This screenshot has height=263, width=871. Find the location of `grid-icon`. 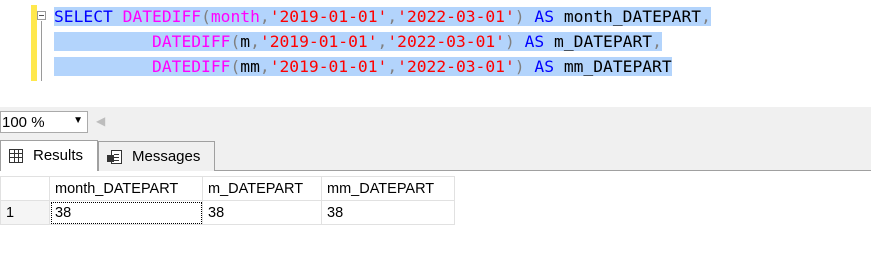

grid-icon is located at coordinates (16, 156).